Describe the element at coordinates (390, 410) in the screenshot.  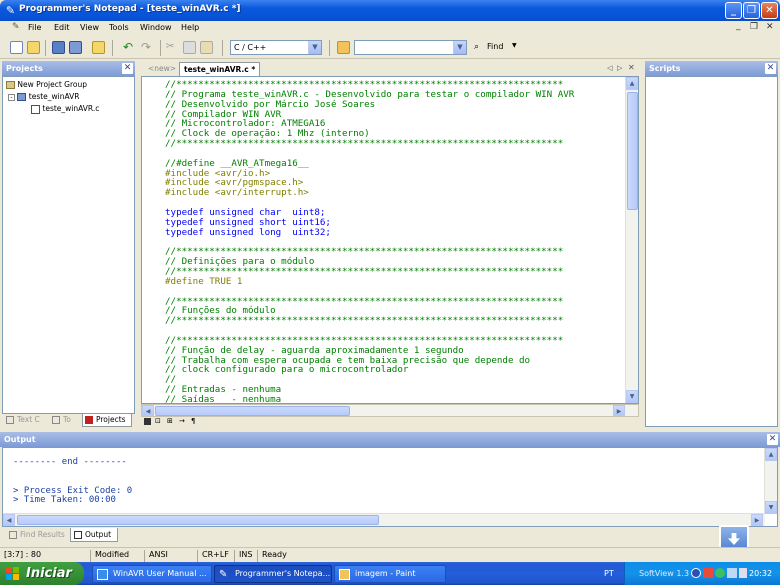
I see `editor-horizontal-scrollbar: ◀ ▶` at that location.